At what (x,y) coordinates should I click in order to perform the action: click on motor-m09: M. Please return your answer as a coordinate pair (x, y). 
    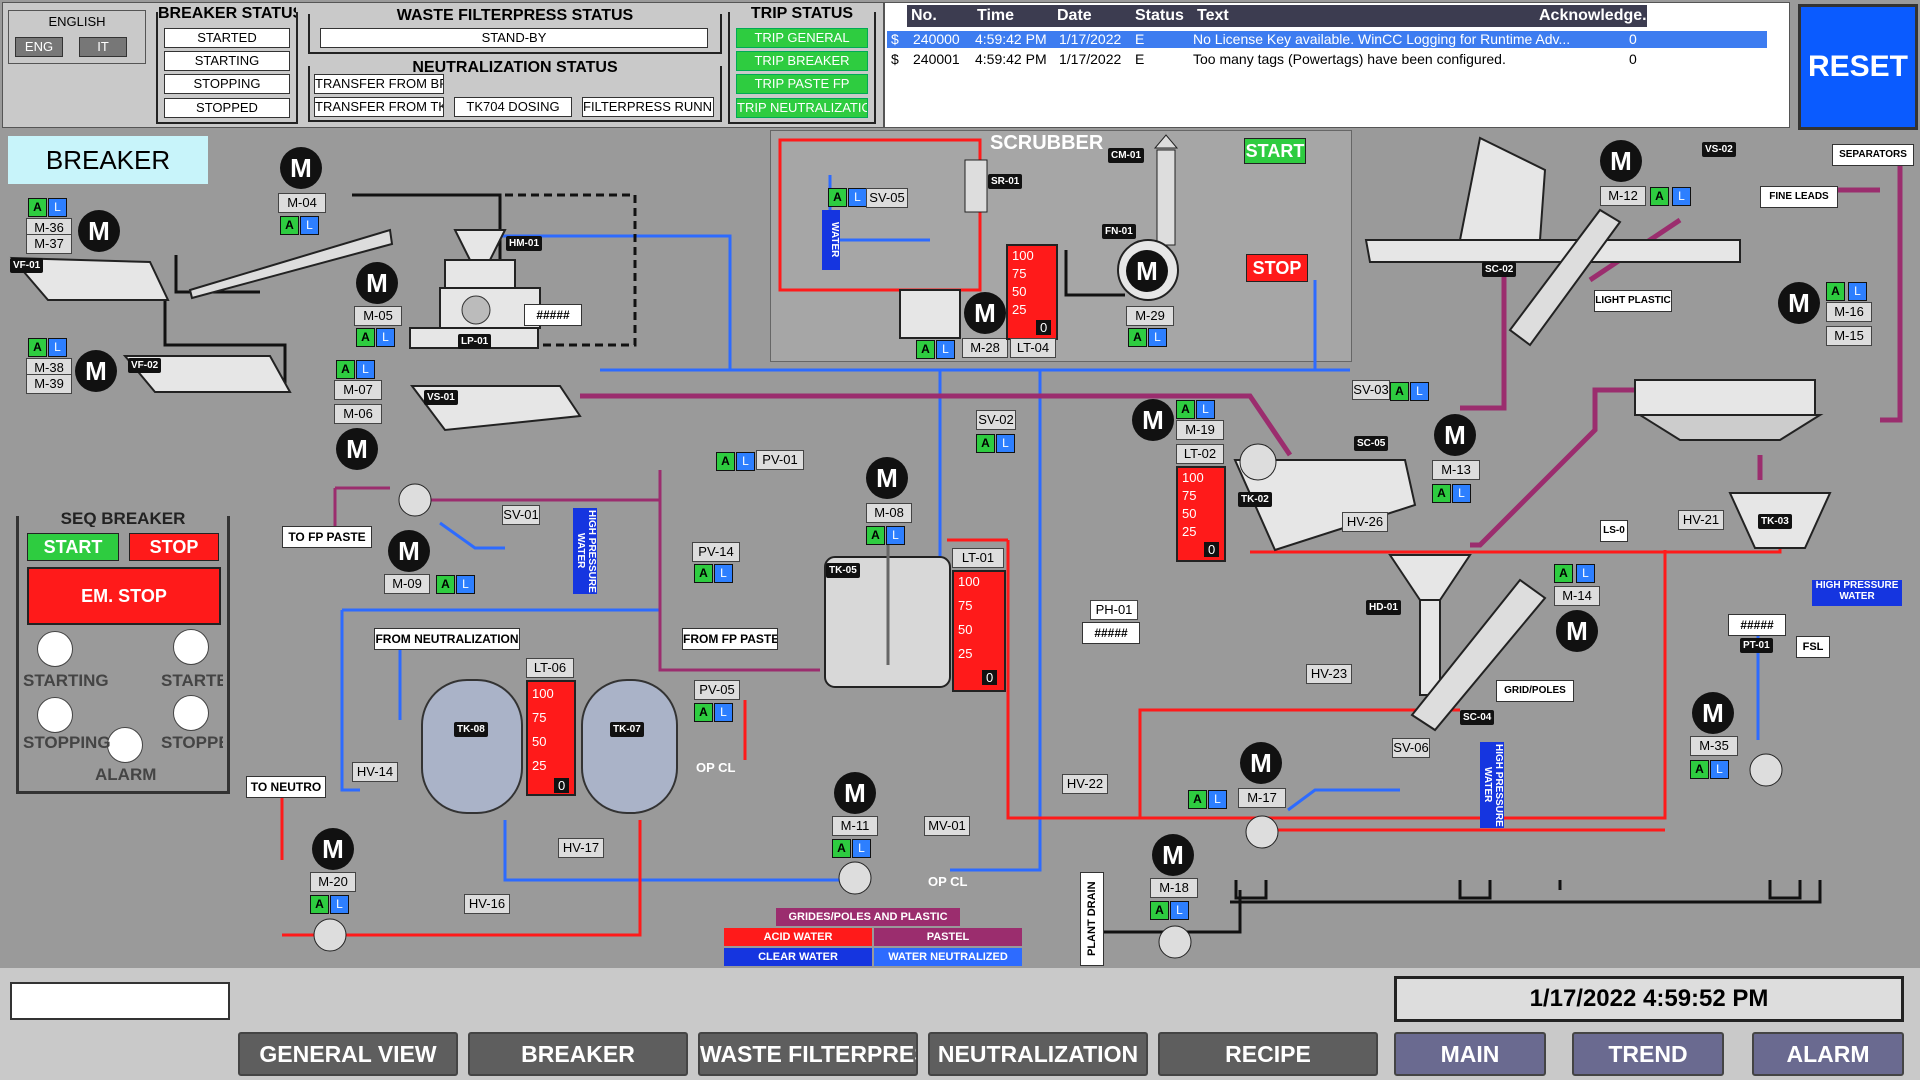
    Looking at the image, I should click on (409, 551).